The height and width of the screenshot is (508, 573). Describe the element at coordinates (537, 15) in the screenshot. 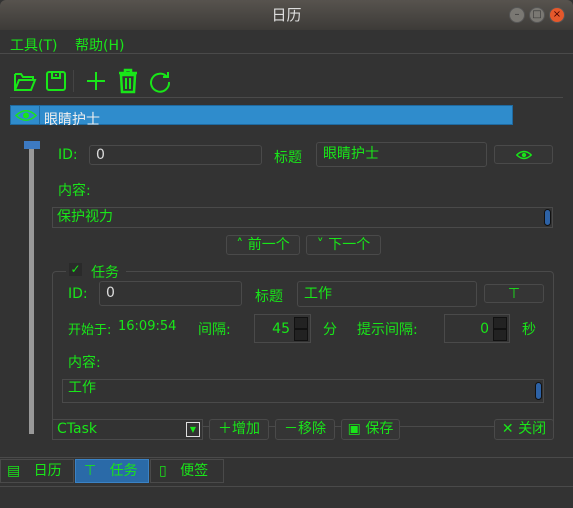

I see `maximize-button: □` at that location.